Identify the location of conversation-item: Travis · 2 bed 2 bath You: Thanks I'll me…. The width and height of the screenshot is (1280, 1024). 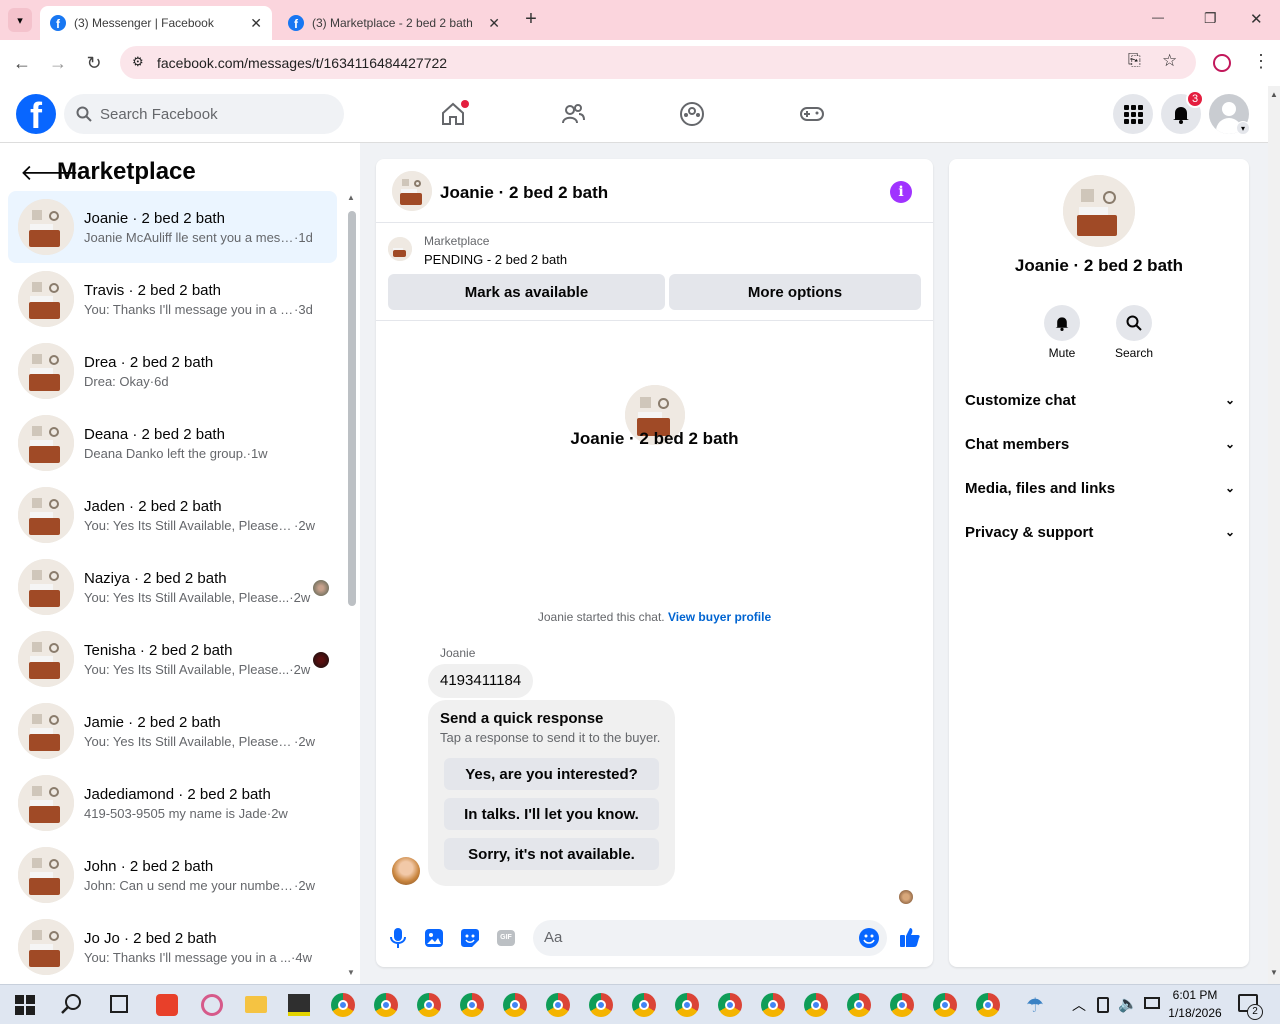
(172, 299).